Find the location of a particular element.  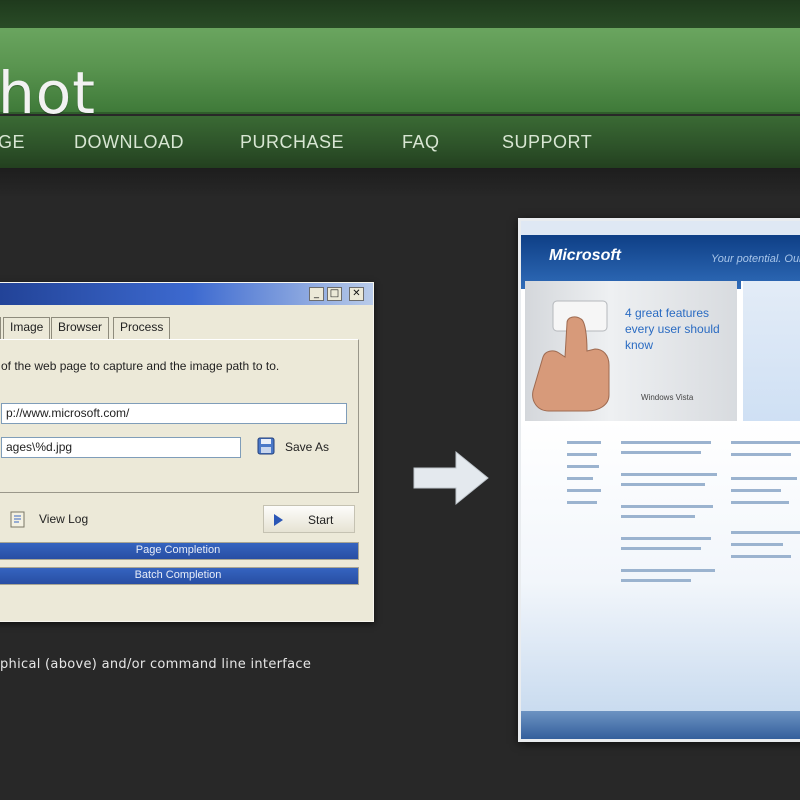

main-nav: GE DOWNLOAD PURCHASE FAQ SUPPORT is located at coordinates (400, 142).